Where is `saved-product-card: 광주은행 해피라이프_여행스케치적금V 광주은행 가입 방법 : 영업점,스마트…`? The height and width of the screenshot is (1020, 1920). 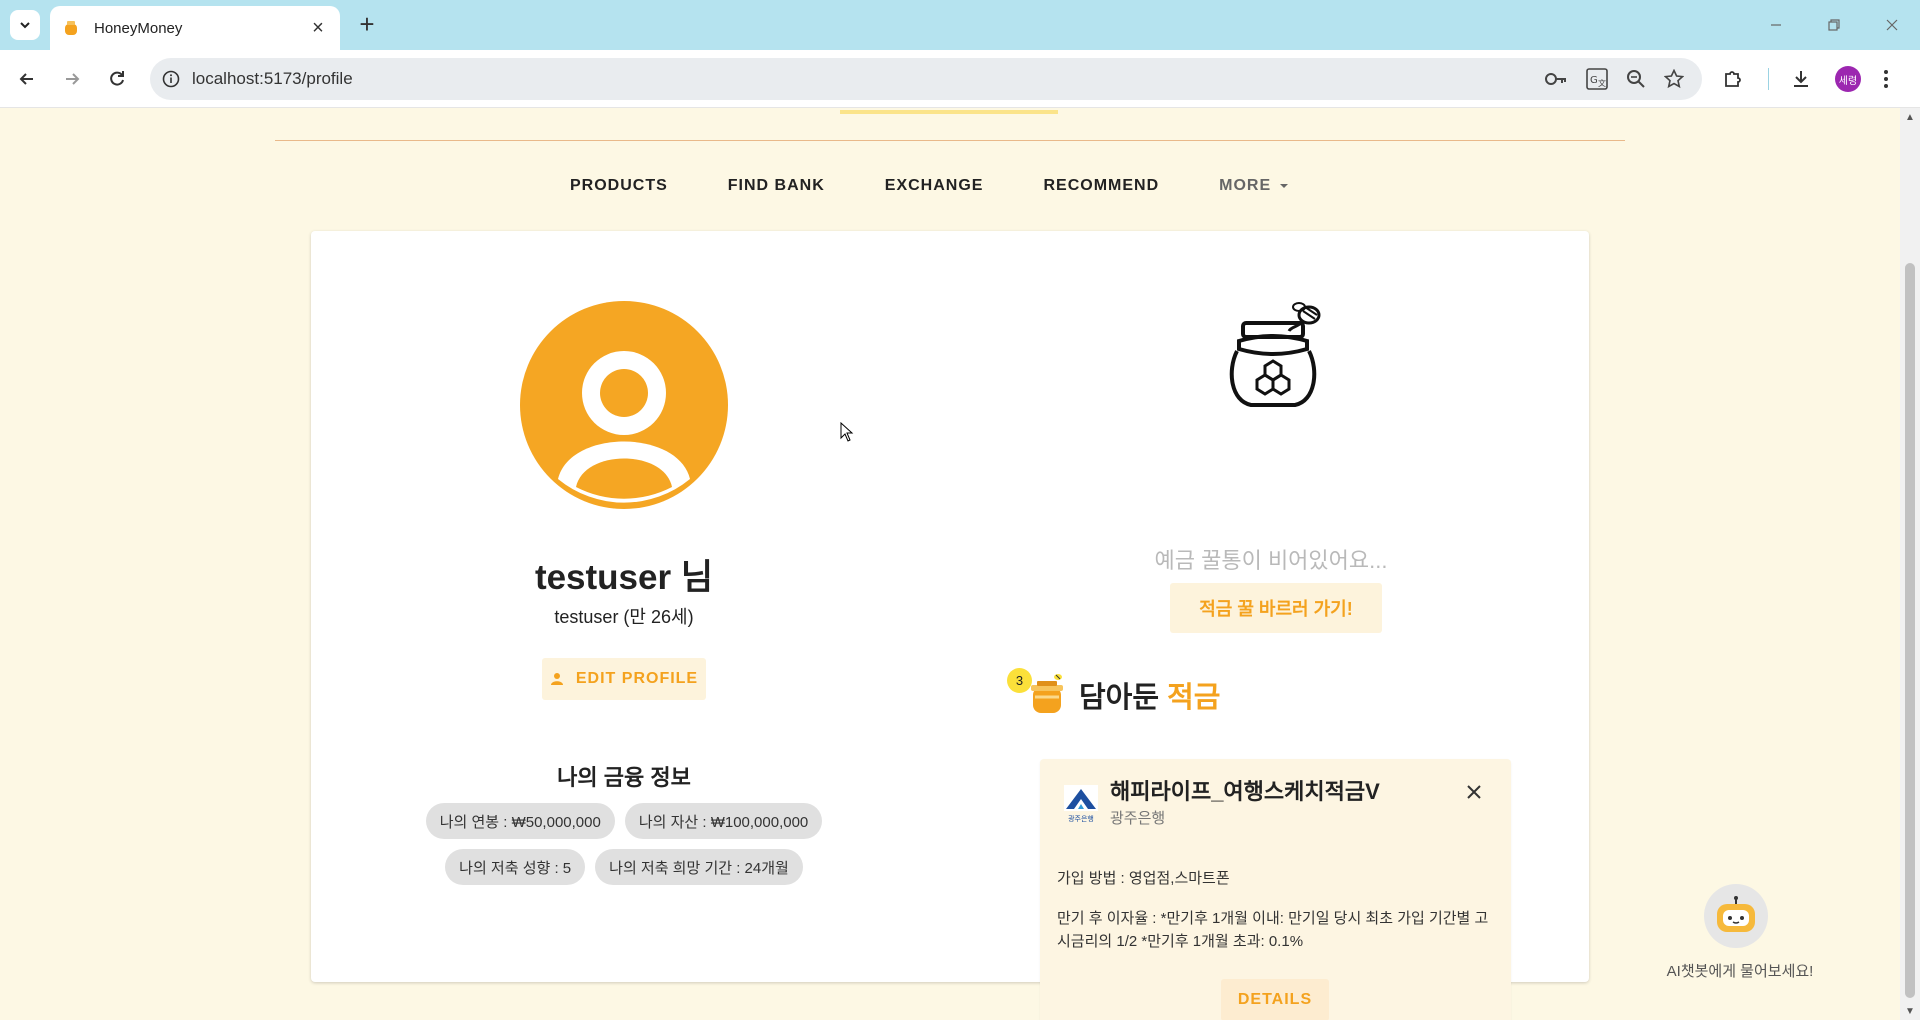
saved-product-card: 광주은행 해피라이프_여행스케치적금V 광주은행 가입 방법 : 영업점,스마트… is located at coordinates (1275, 889).